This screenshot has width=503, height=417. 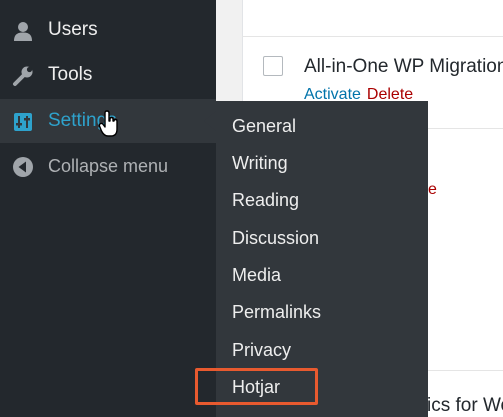 What do you see at coordinates (265, 200) in the screenshot?
I see `submenu-item-reading: Reading` at bounding box center [265, 200].